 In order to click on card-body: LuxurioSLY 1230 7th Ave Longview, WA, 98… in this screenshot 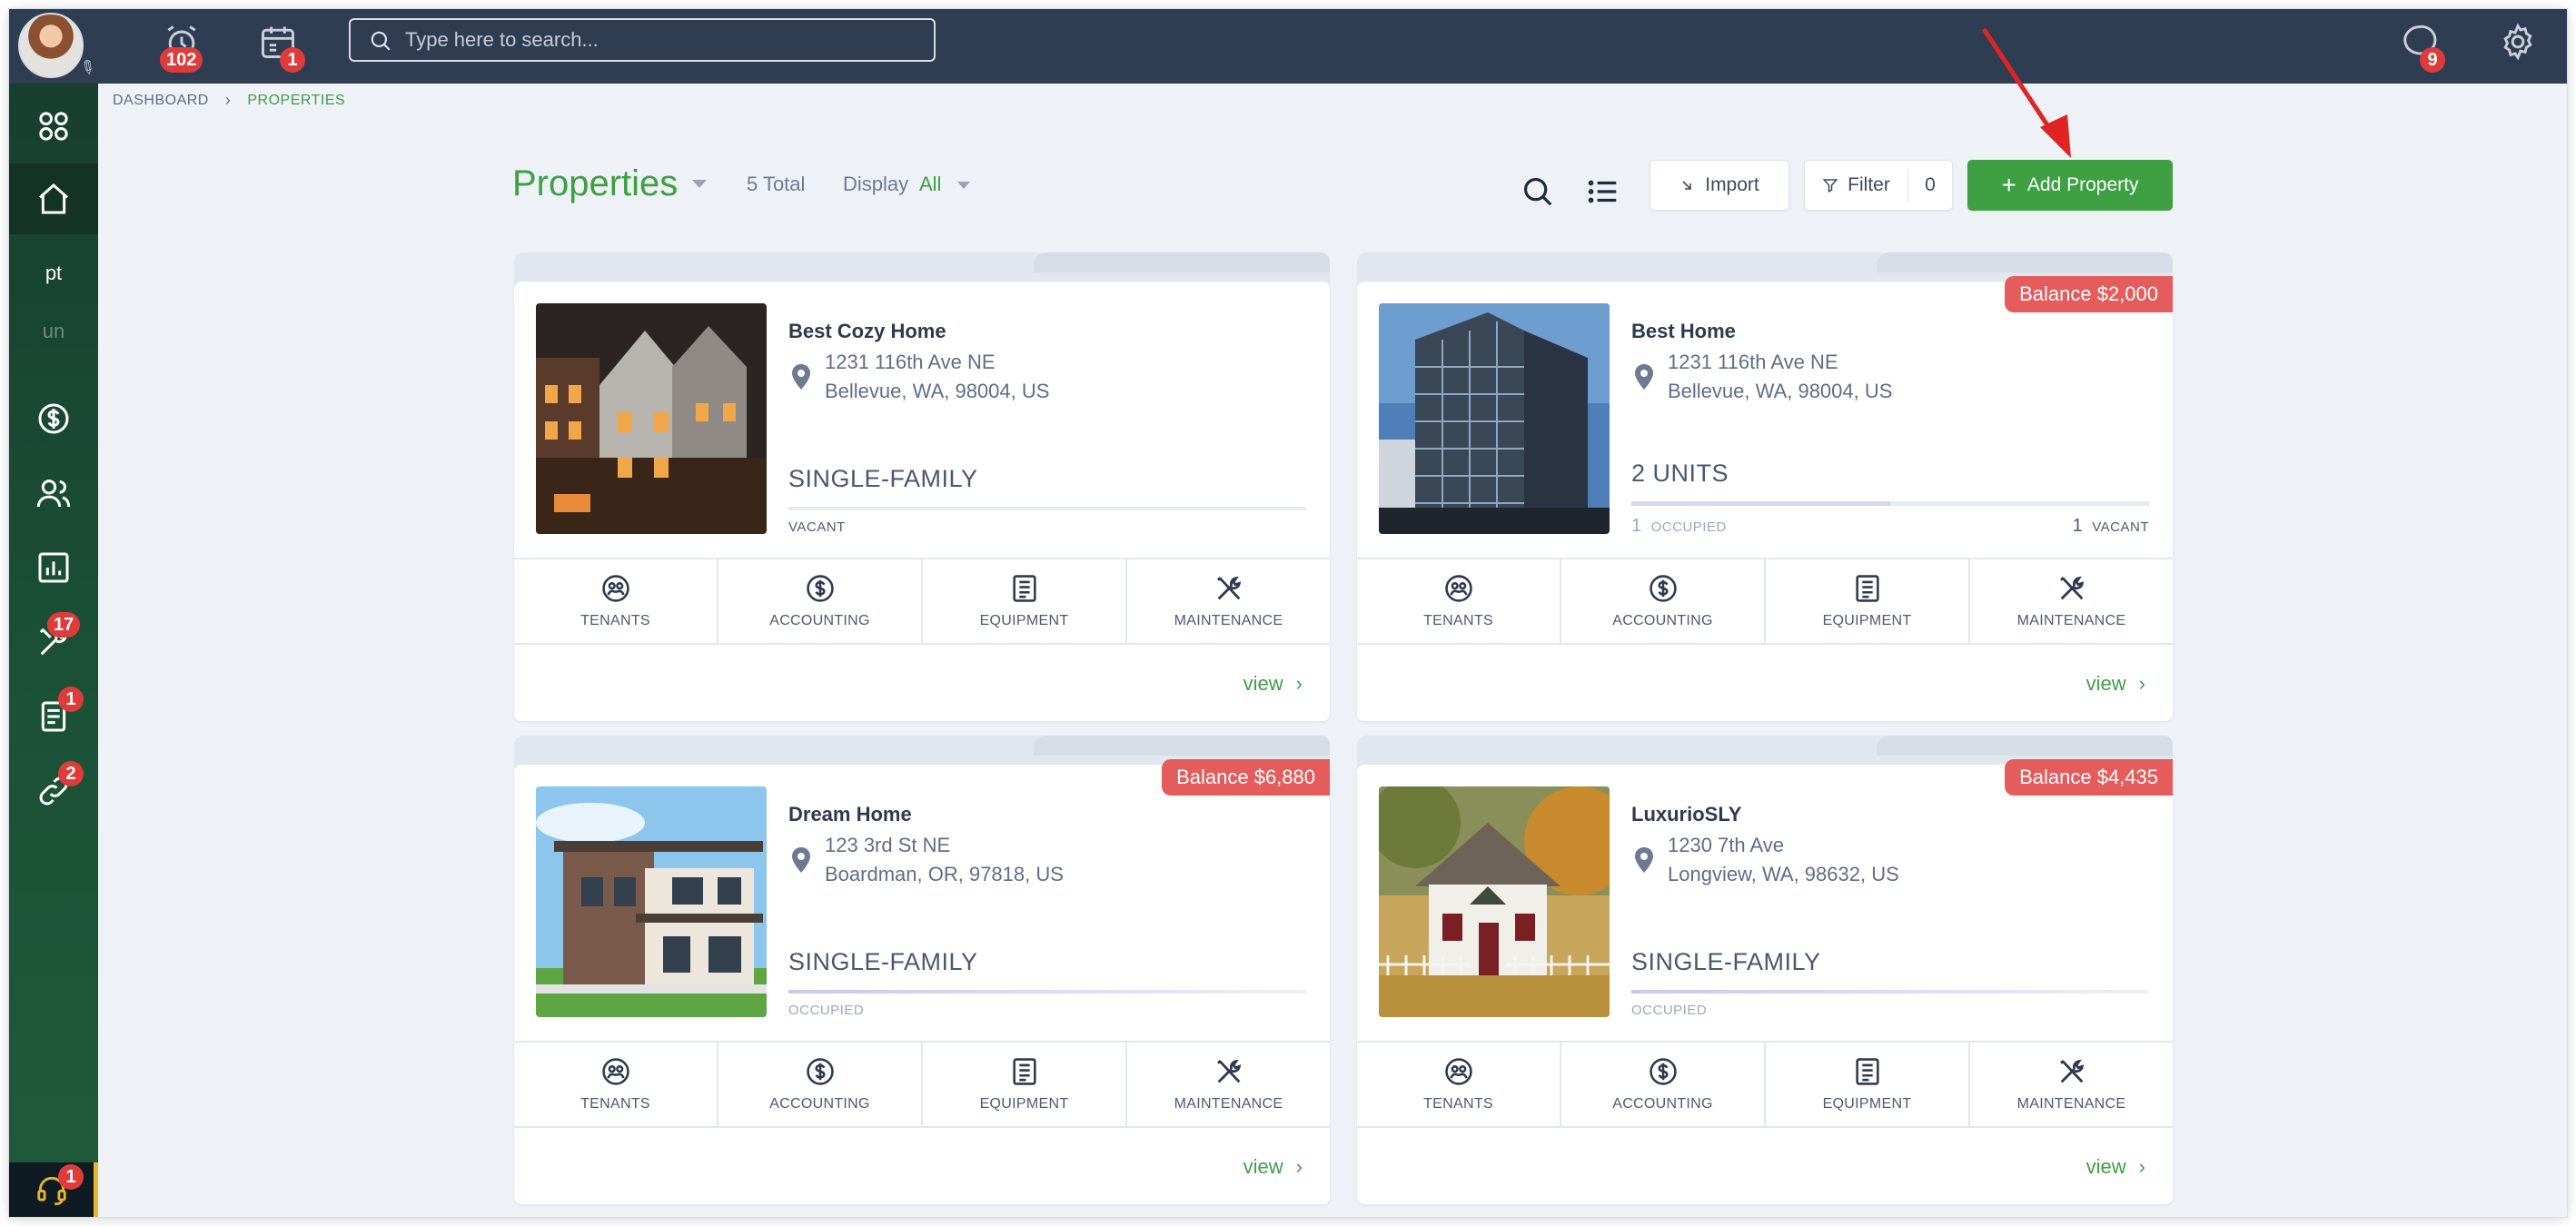, I will do `click(1765, 984)`.